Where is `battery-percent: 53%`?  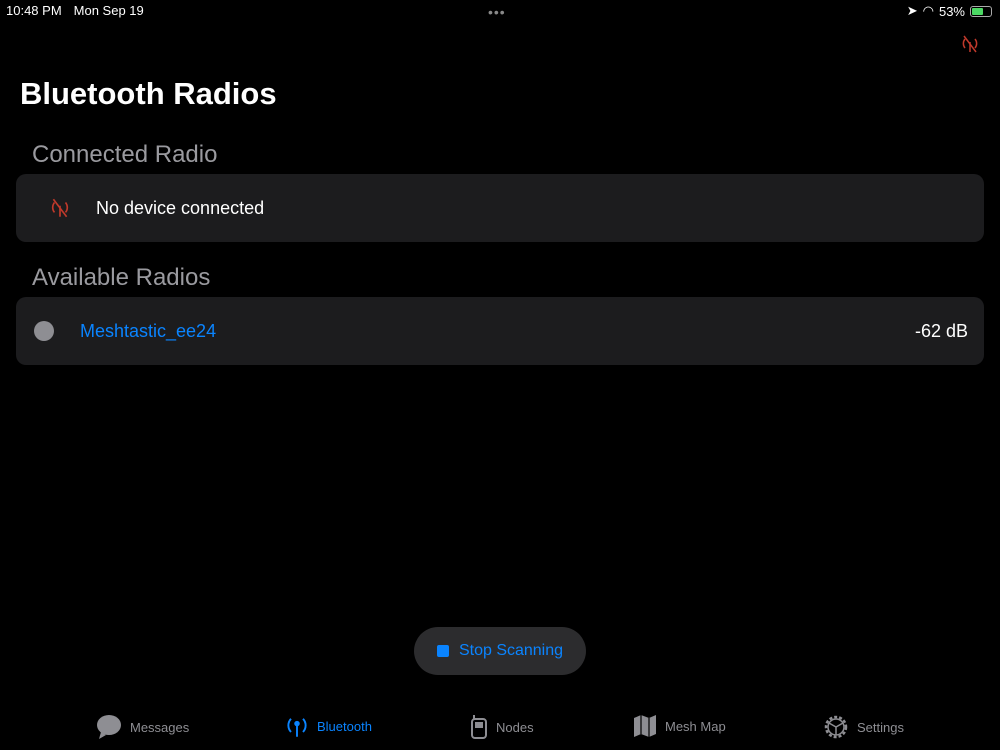 battery-percent: 53% is located at coordinates (951, 11).